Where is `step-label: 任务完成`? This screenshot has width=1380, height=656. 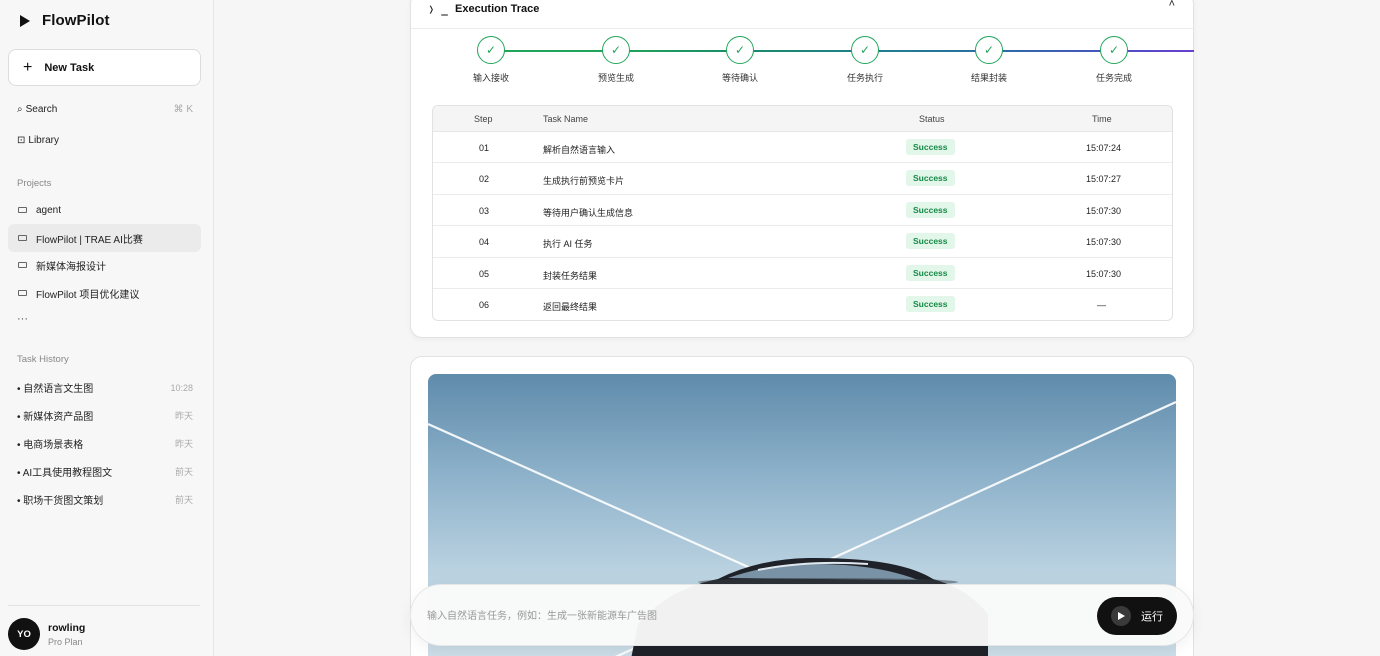
step-label: 任务完成 is located at coordinates (1113, 78).